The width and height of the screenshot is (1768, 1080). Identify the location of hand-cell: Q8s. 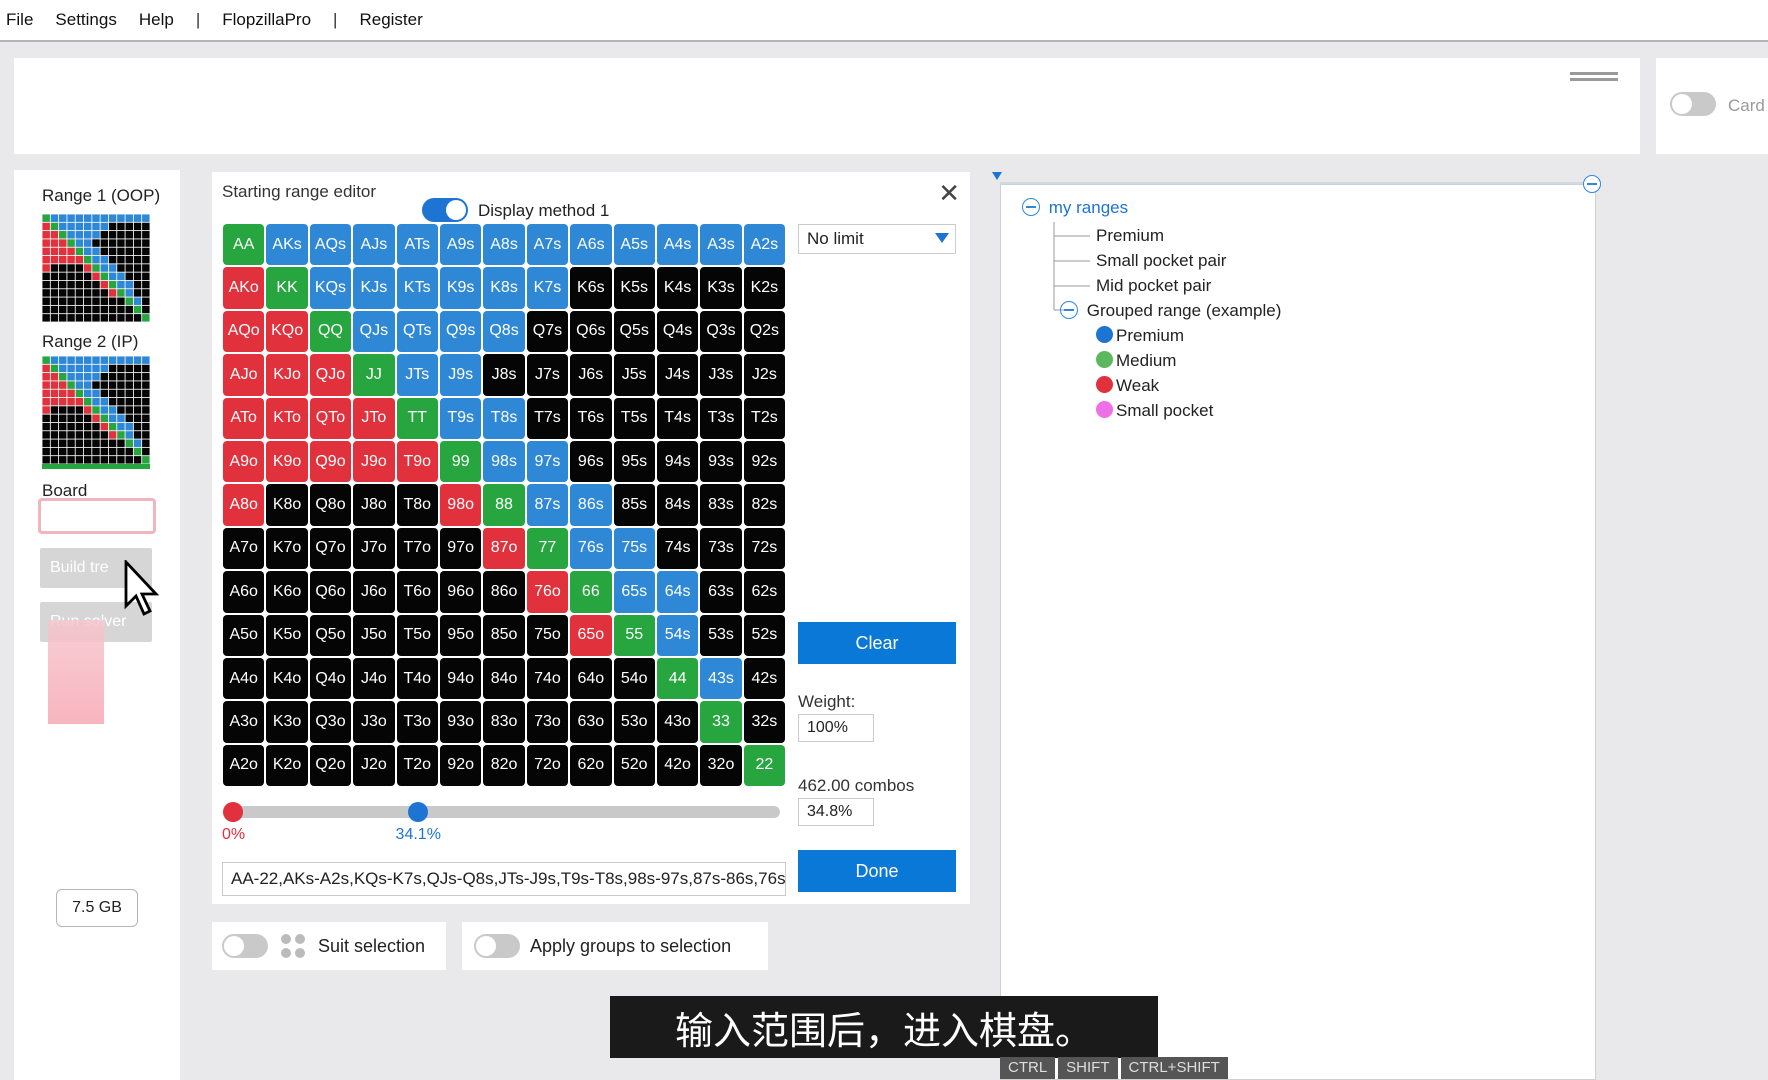
(504, 331).